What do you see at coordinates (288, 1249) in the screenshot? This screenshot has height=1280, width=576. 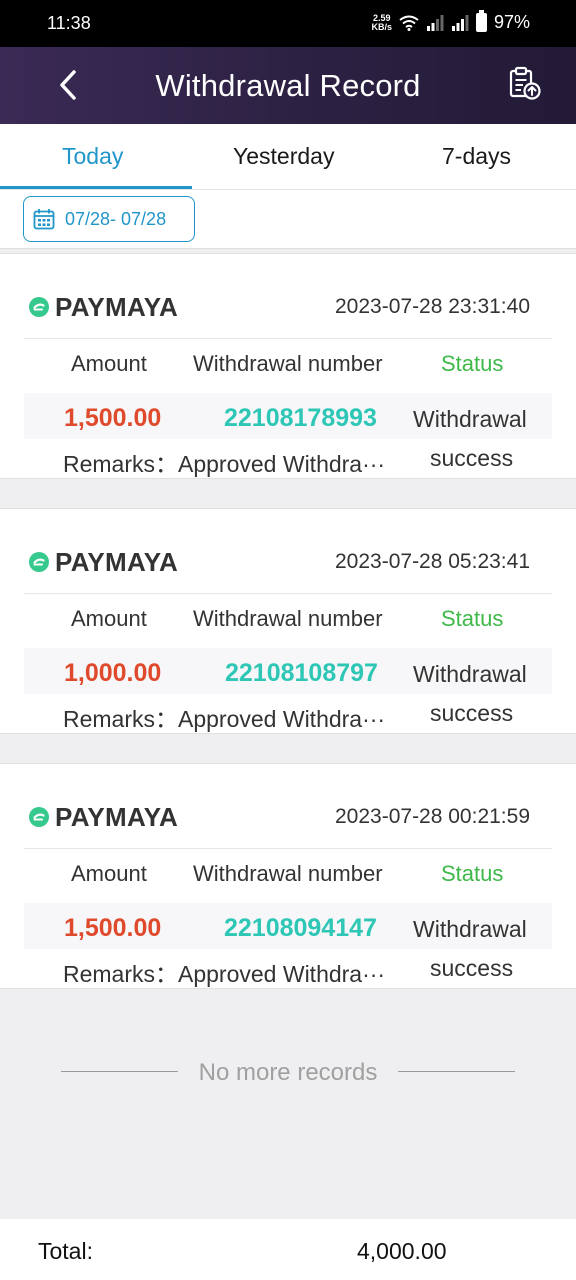 I see `total-footer: Total: 4,000.00` at bounding box center [288, 1249].